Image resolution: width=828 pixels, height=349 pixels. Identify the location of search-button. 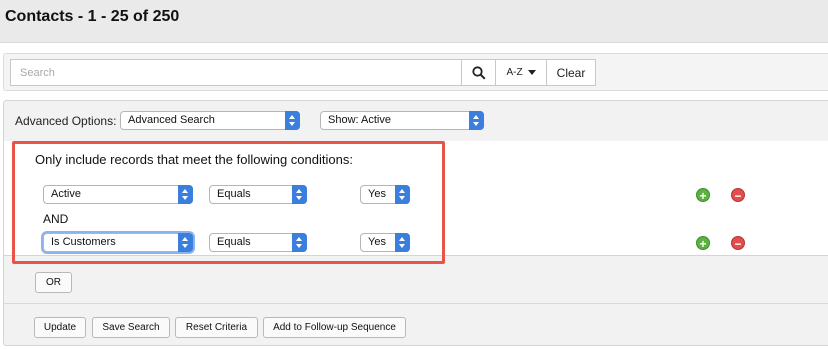
(478, 72).